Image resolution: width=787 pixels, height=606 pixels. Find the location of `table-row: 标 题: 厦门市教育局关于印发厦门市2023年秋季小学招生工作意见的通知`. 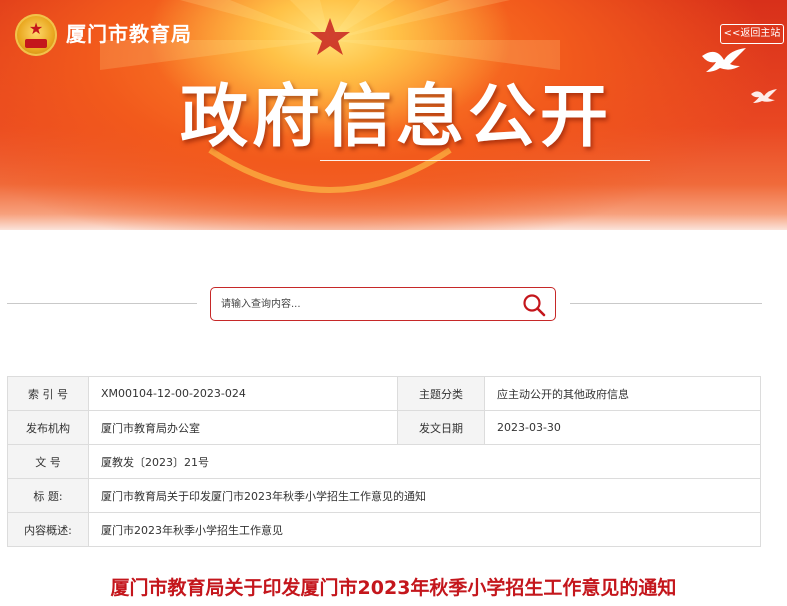

table-row: 标 题: 厦门市教育局关于印发厦门市2023年秋季小学招生工作意见的通知 is located at coordinates (384, 495).